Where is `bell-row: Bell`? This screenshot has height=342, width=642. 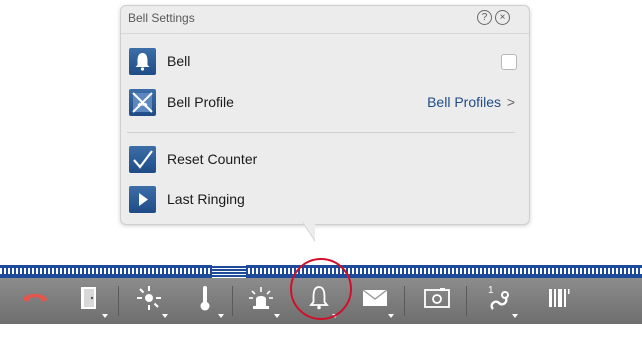
bell-row: Bell is located at coordinates (324, 61).